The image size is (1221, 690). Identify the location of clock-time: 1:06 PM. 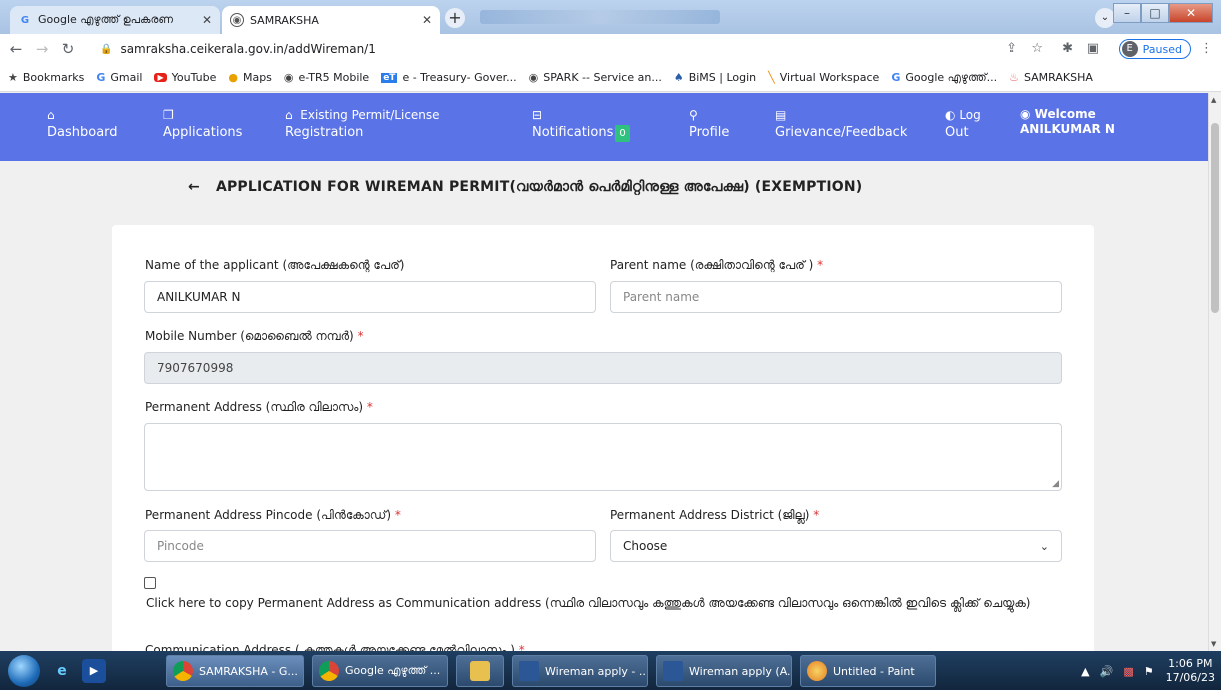
(1190, 663).